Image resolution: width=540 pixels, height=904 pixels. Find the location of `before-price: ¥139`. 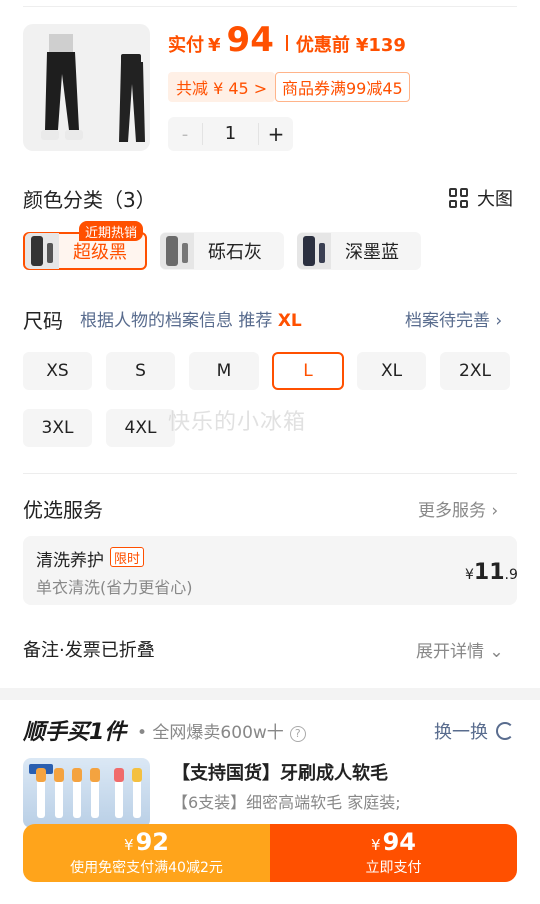

before-price: ¥139 is located at coordinates (380, 45).